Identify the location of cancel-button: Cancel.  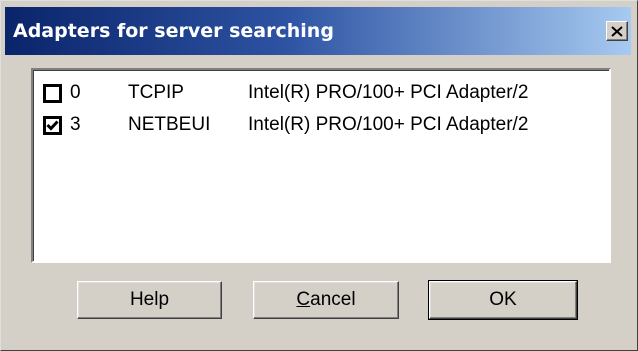
(326, 300).